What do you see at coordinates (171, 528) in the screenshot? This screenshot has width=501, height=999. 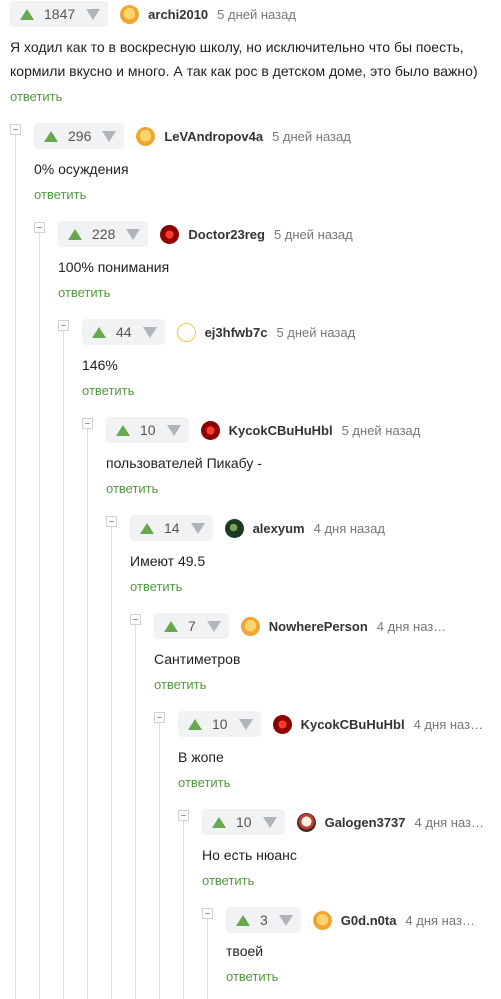 I see `rating-widget: 14` at bounding box center [171, 528].